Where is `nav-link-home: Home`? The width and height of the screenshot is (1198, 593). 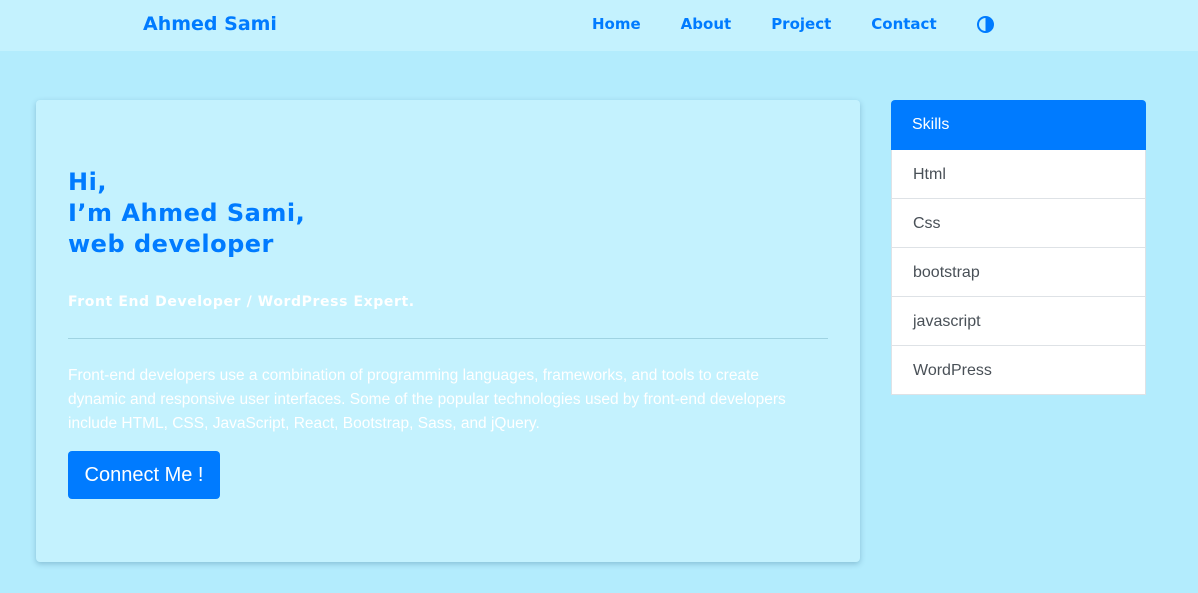 nav-link-home: Home is located at coordinates (616, 24).